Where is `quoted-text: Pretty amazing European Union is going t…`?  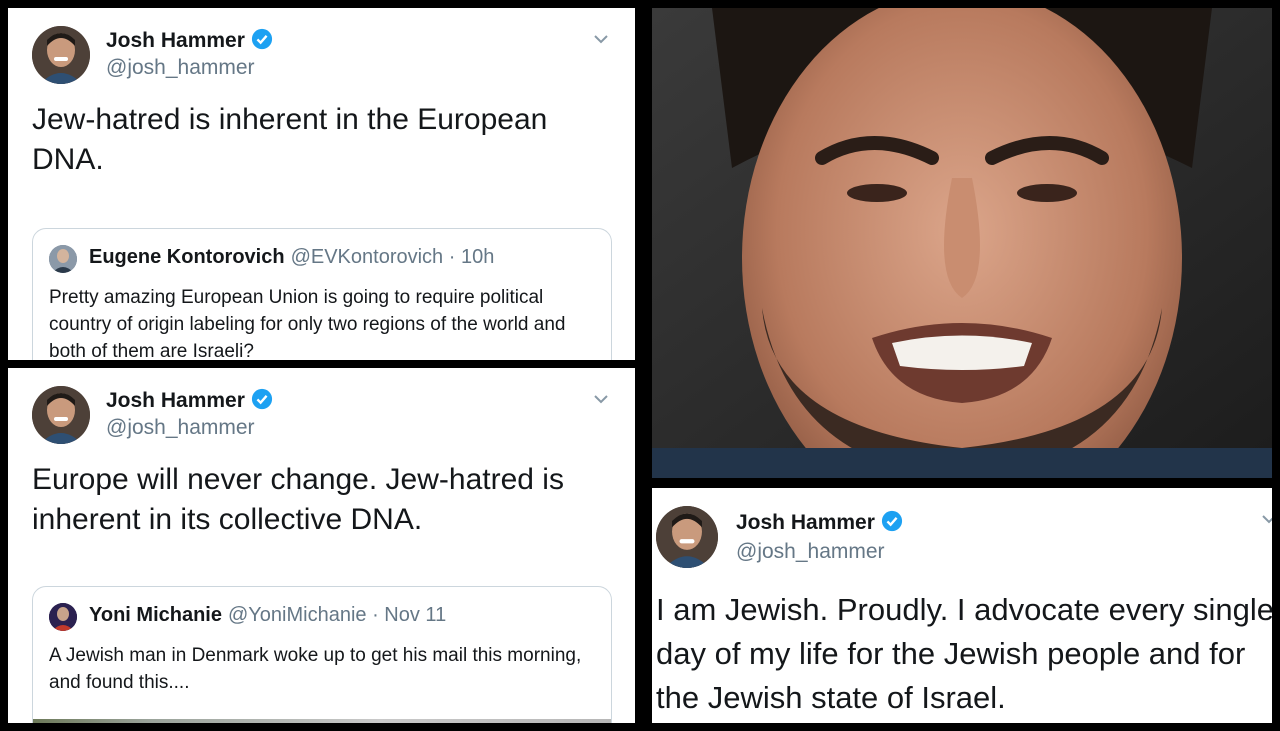
quoted-text: Pretty amazing European Union is going t… is located at coordinates (307, 323).